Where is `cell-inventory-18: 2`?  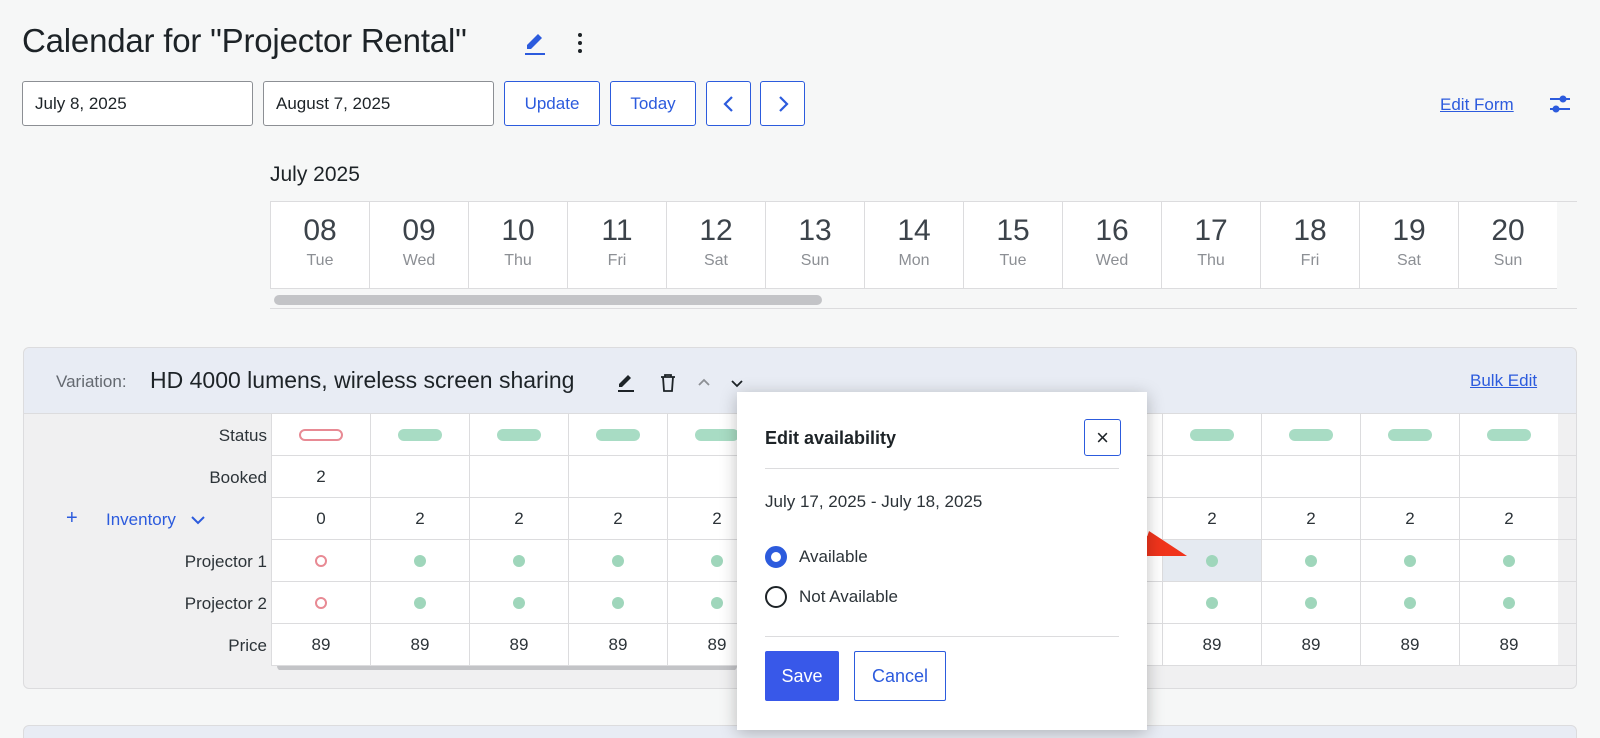
cell-inventory-18: 2 is located at coordinates (1310, 518).